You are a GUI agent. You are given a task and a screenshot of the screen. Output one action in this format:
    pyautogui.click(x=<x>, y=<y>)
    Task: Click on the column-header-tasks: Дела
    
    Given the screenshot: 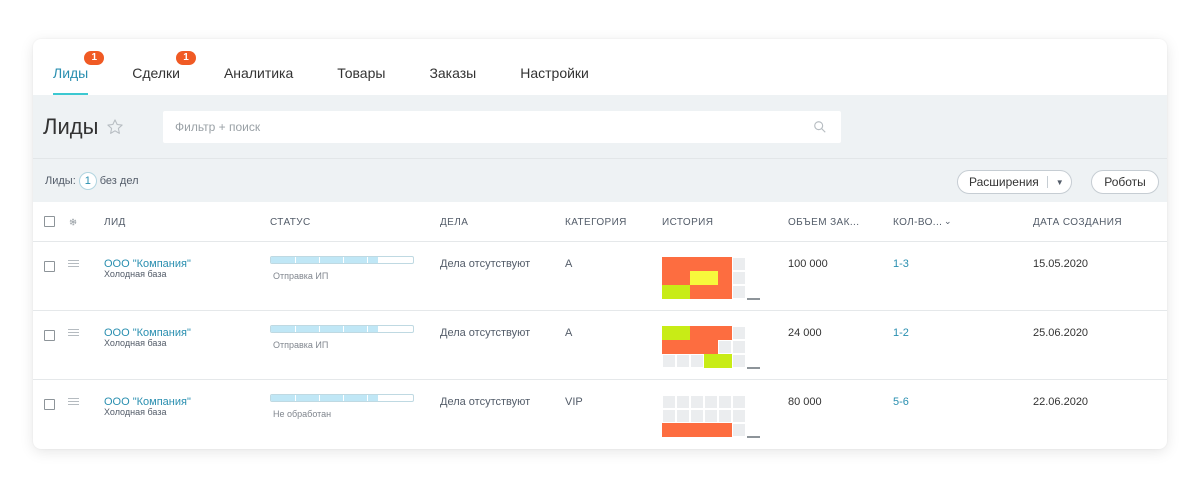 What is the action you would take?
    pyautogui.click(x=454, y=222)
    